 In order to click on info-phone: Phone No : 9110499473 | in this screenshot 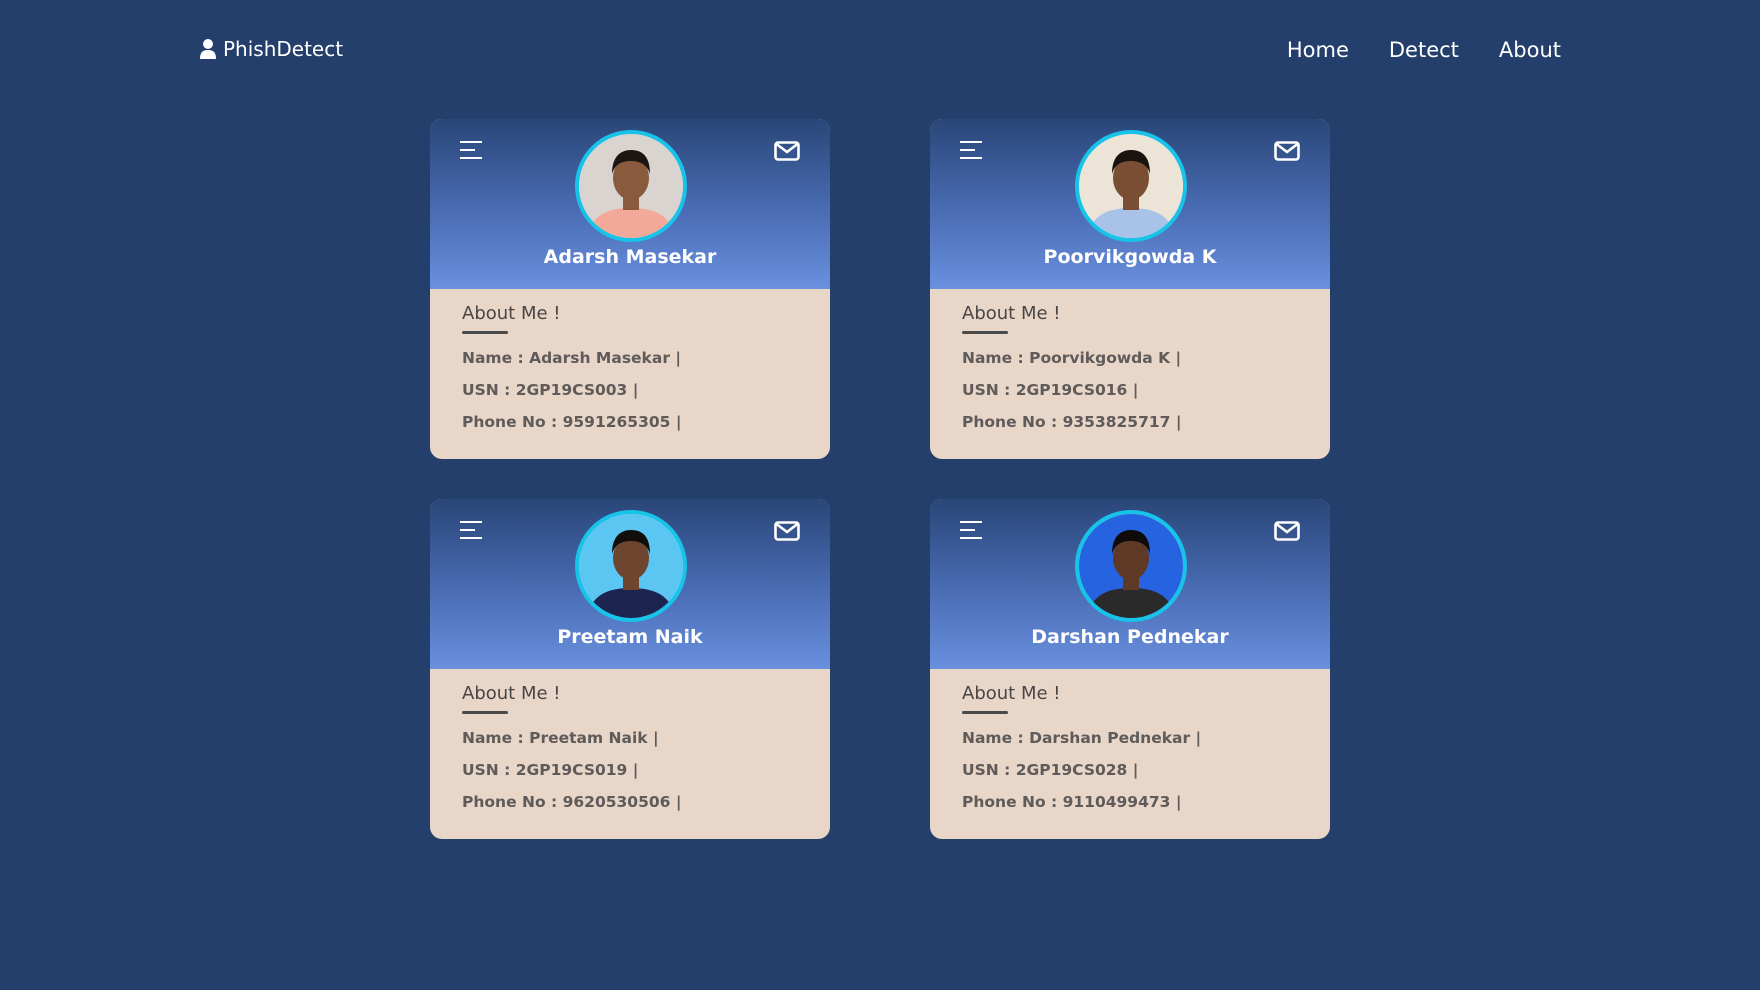, I will do `click(1072, 802)`.